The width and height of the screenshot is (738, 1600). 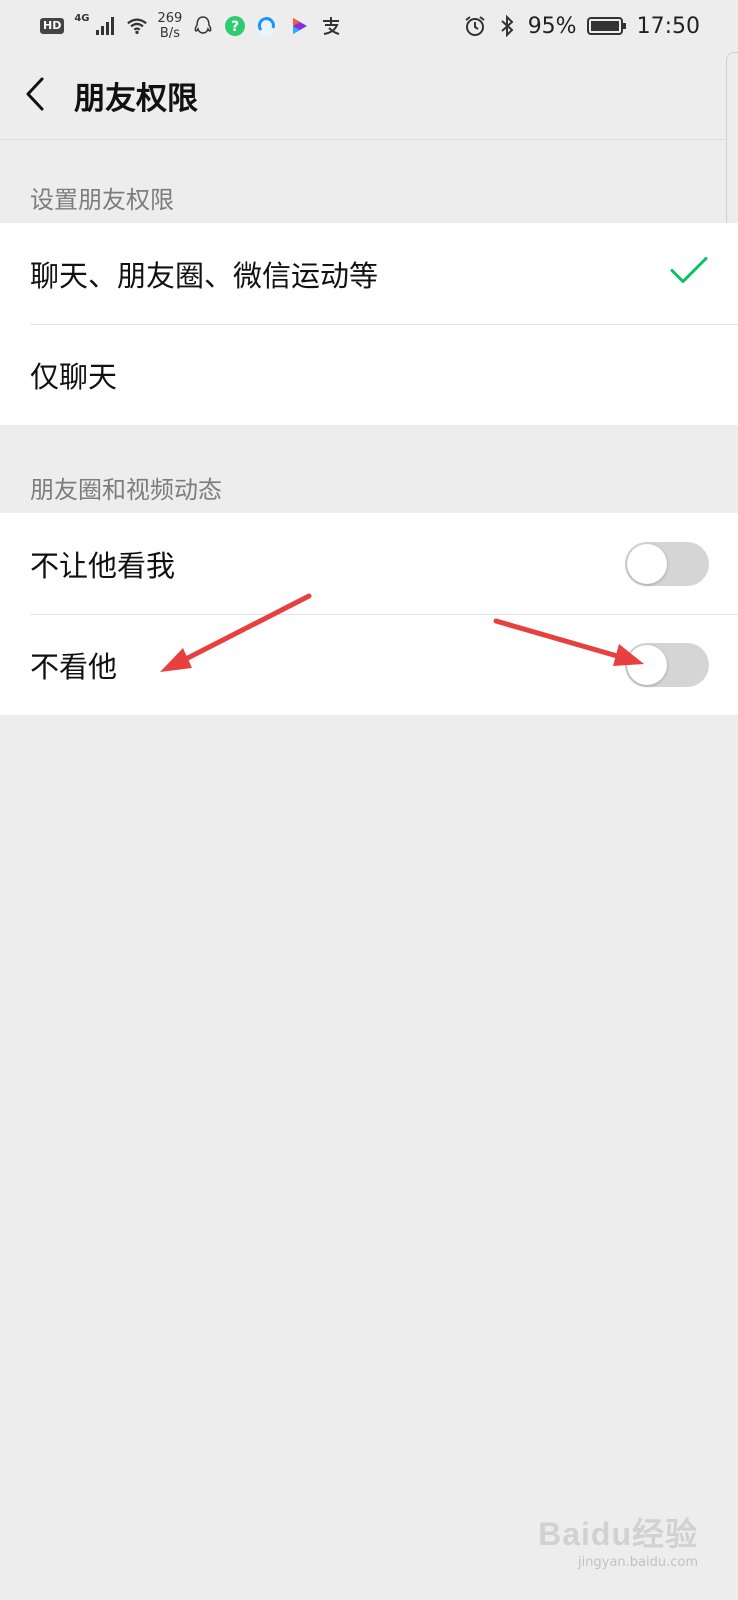 What do you see at coordinates (582, 26) in the screenshot?
I see `status-bar-right: 95% 17:50` at bounding box center [582, 26].